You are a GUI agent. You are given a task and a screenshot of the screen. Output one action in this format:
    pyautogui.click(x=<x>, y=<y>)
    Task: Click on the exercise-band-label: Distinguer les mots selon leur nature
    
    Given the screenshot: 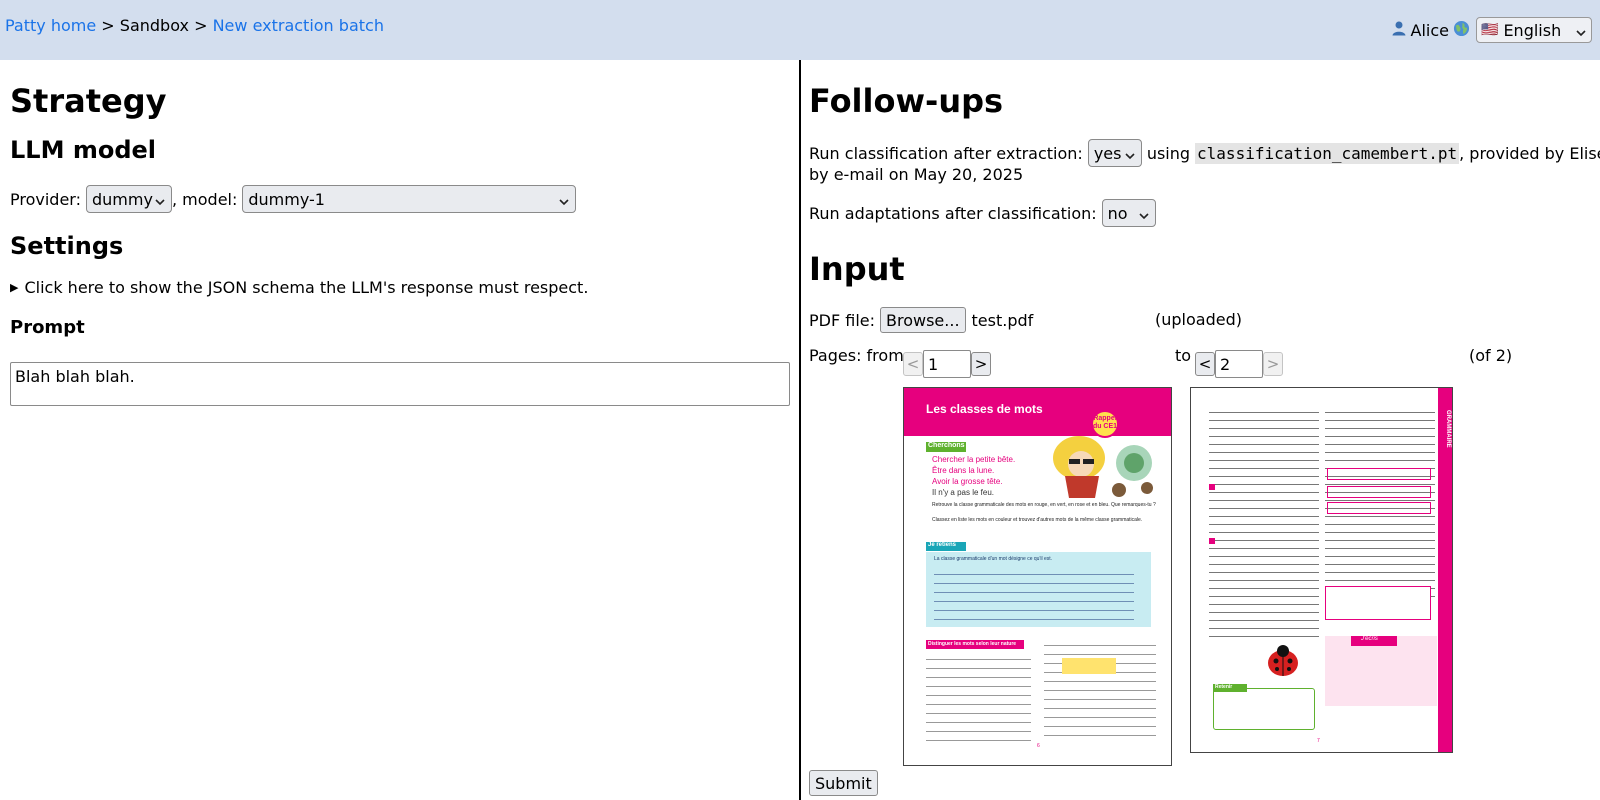 What is the action you would take?
    pyautogui.click(x=972, y=644)
    